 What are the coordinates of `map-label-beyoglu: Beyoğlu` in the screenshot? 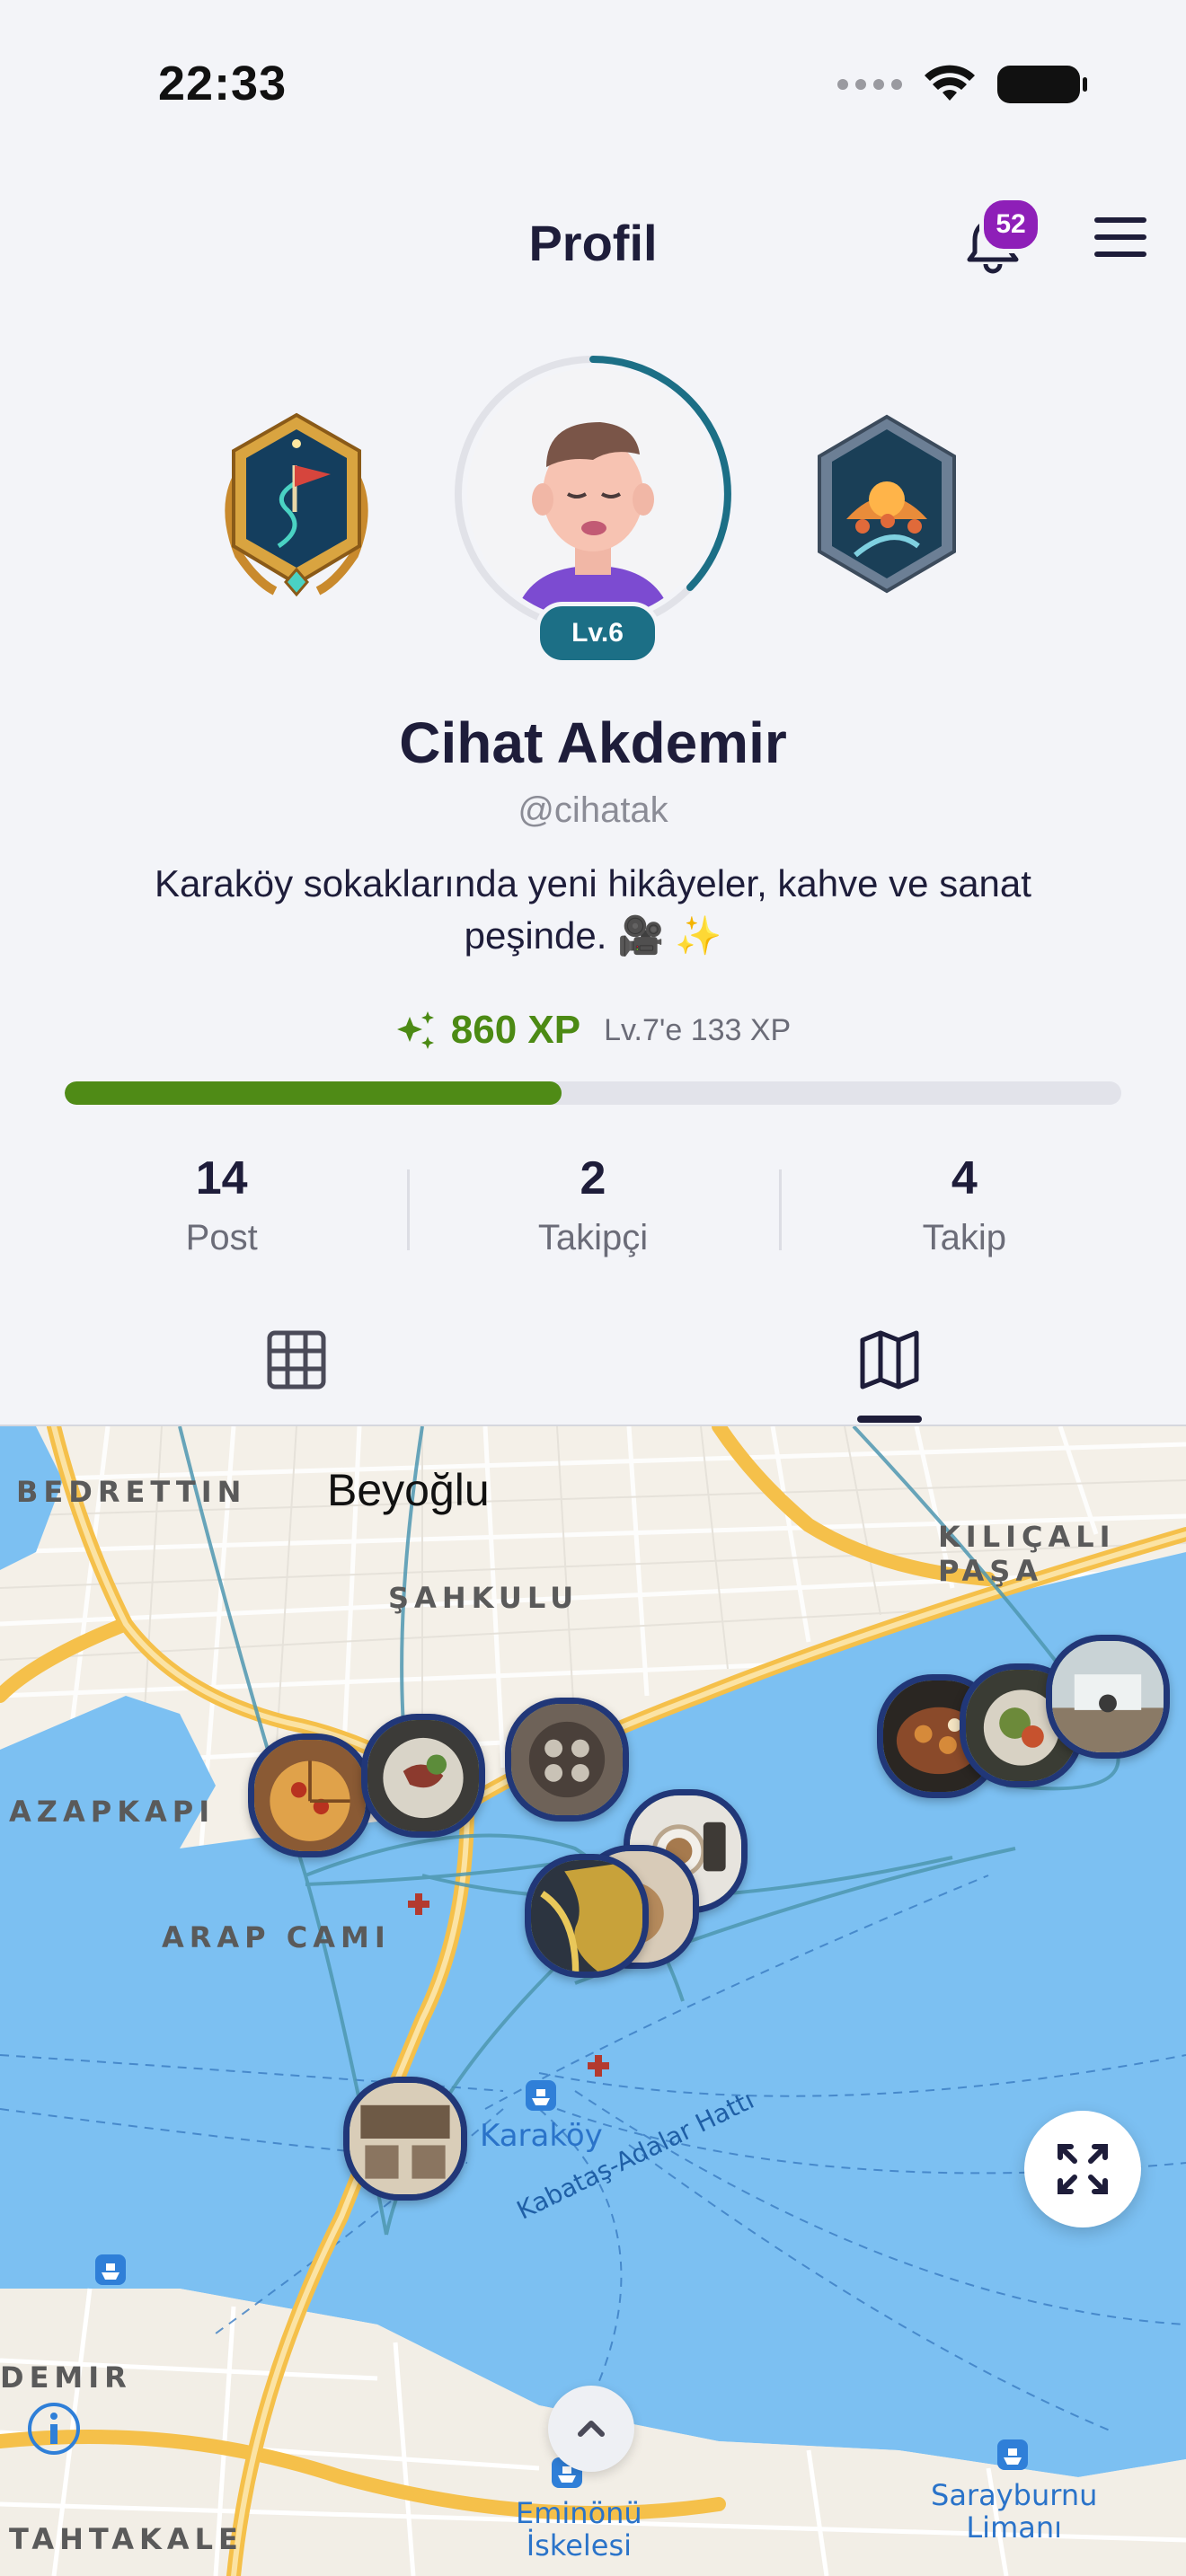 It's located at (408, 1490).